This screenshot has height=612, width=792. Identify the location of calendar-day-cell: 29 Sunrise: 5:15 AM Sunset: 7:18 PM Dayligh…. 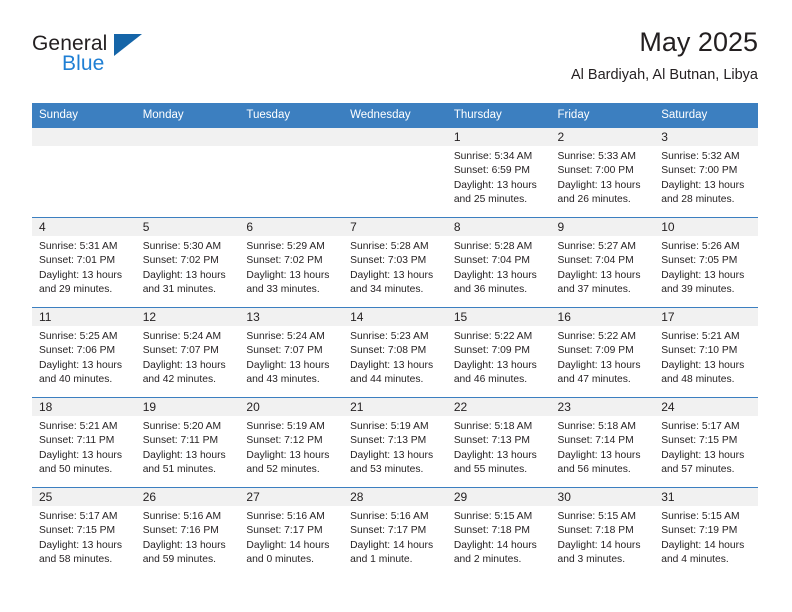
(498, 532).